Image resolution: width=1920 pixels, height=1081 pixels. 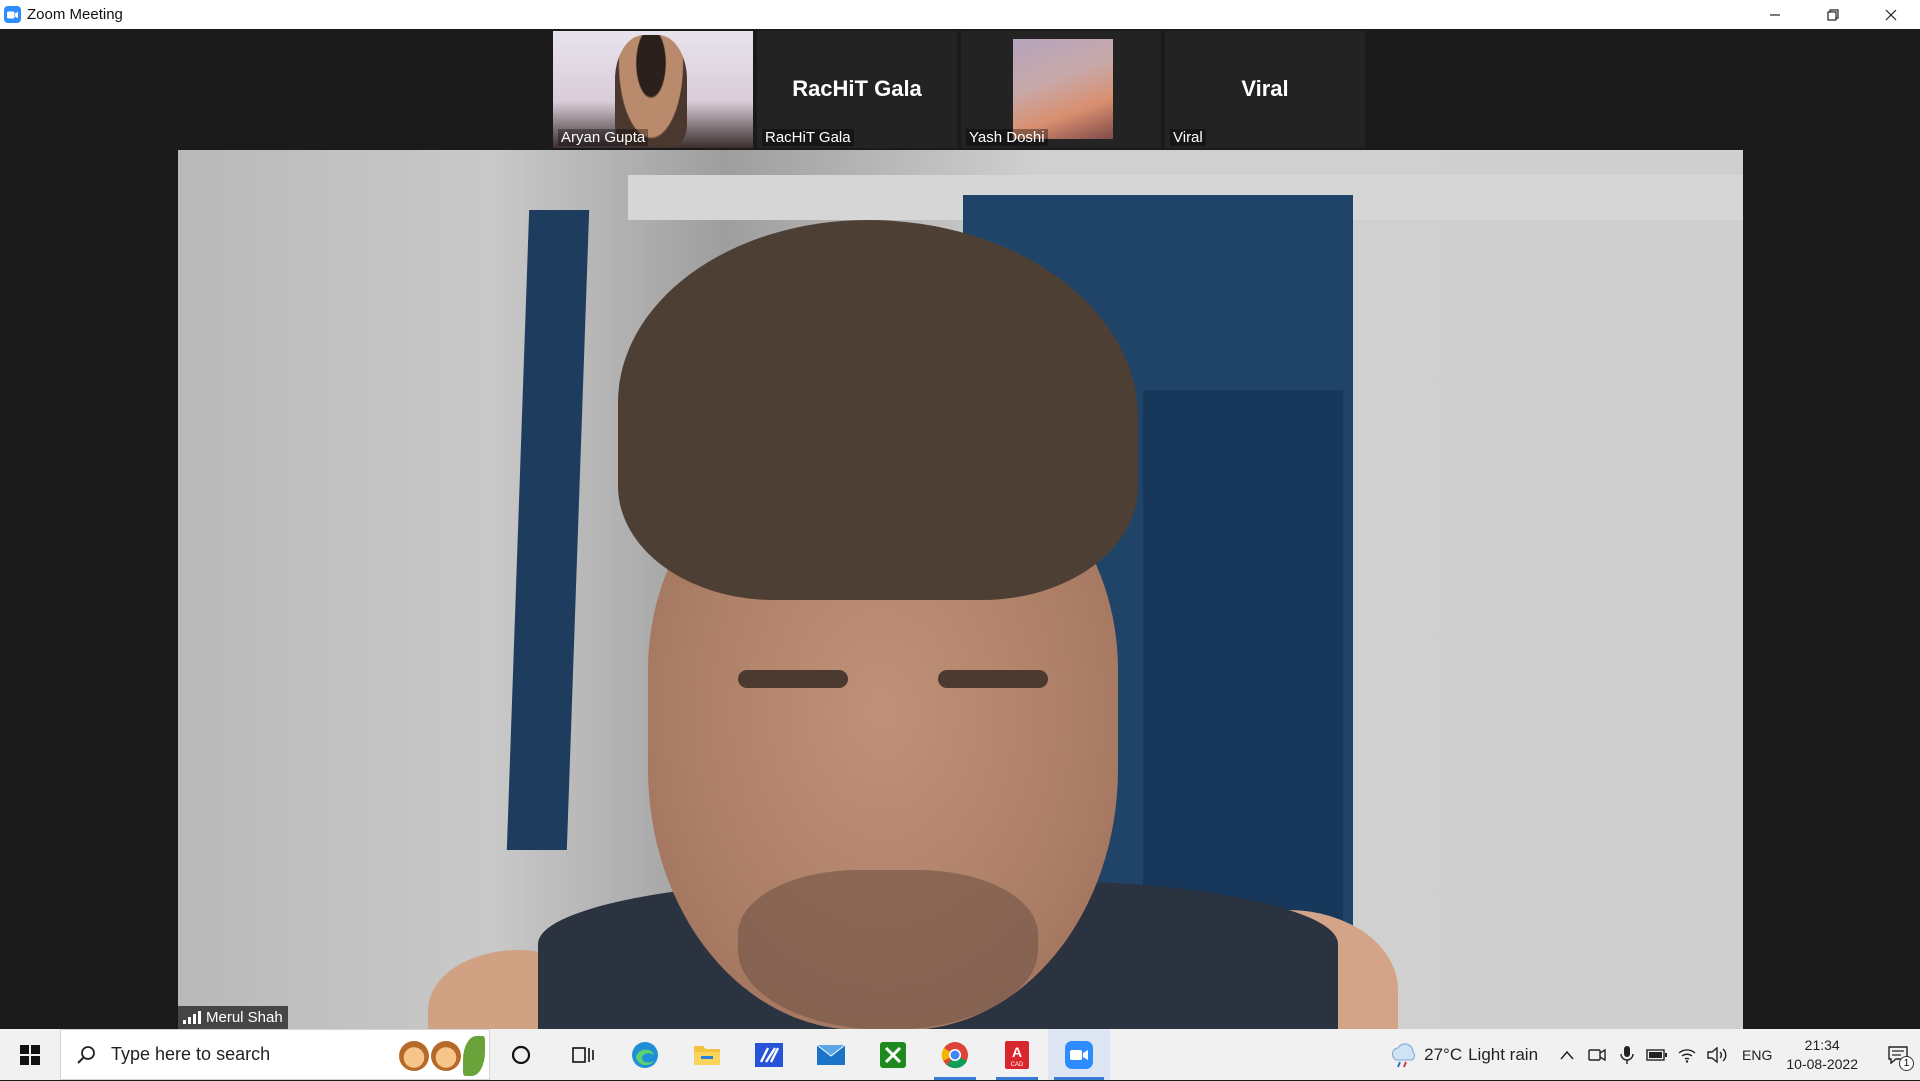 What do you see at coordinates (653, 89) in the screenshot?
I see `participant-tile-aryan-gupta: Aryan Gupta` at bounding box center [653, 89].